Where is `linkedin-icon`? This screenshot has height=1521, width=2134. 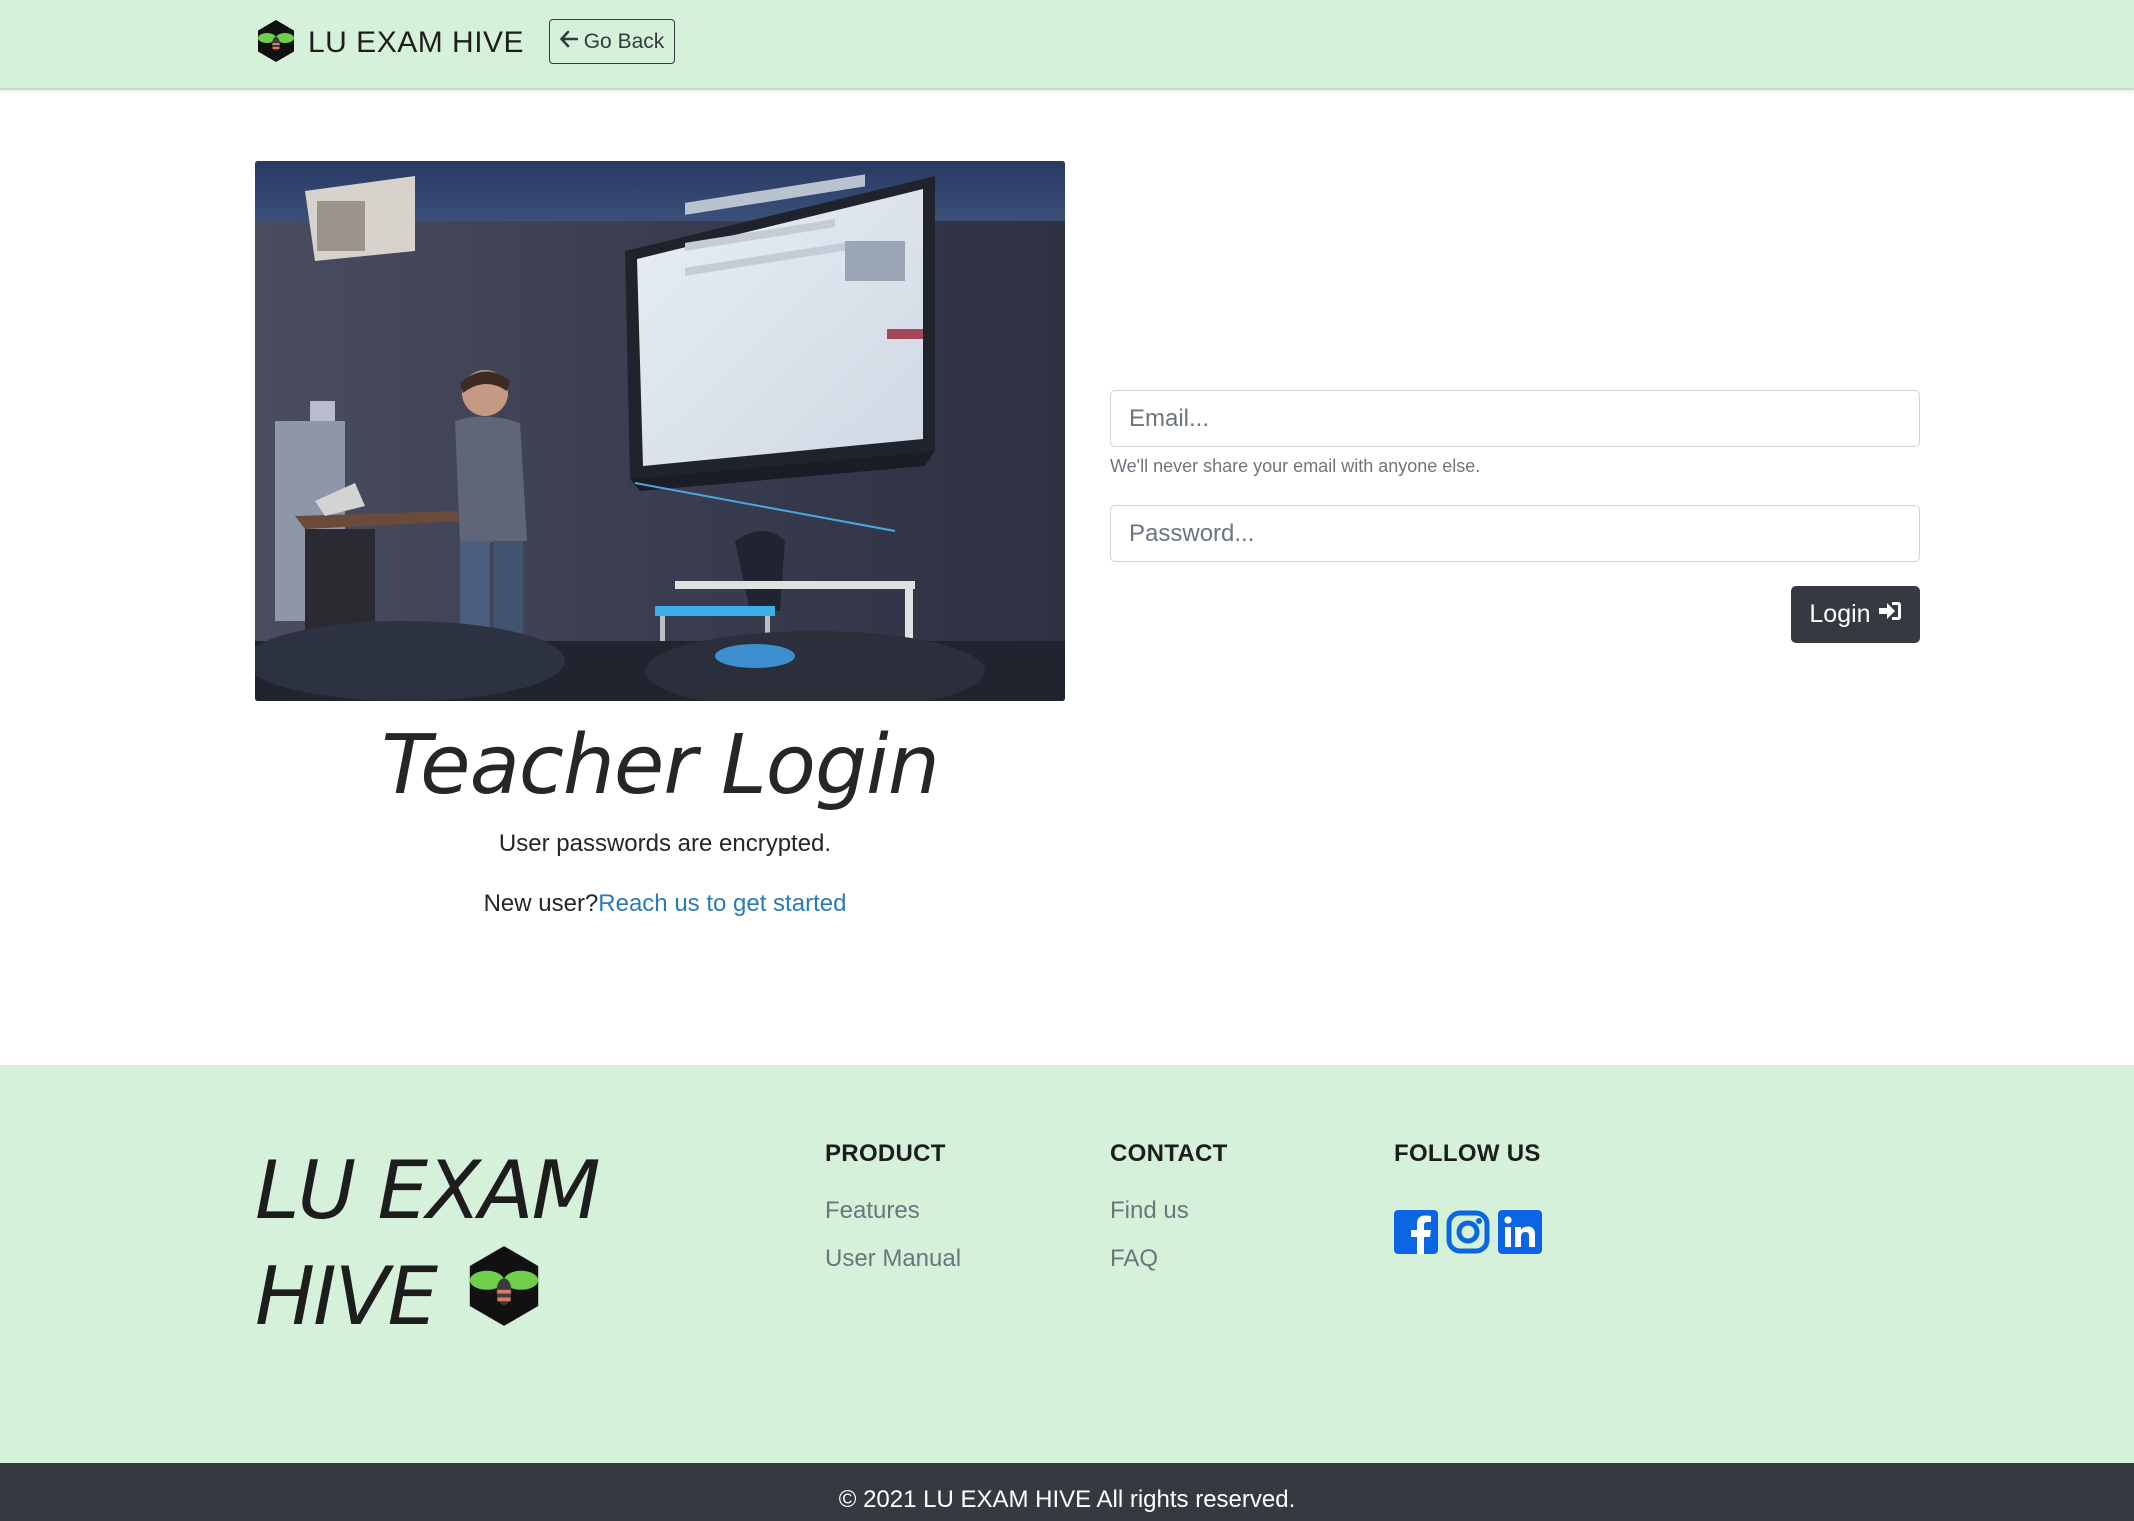 linkedin-icon is located at coordinates (1520, 1232).